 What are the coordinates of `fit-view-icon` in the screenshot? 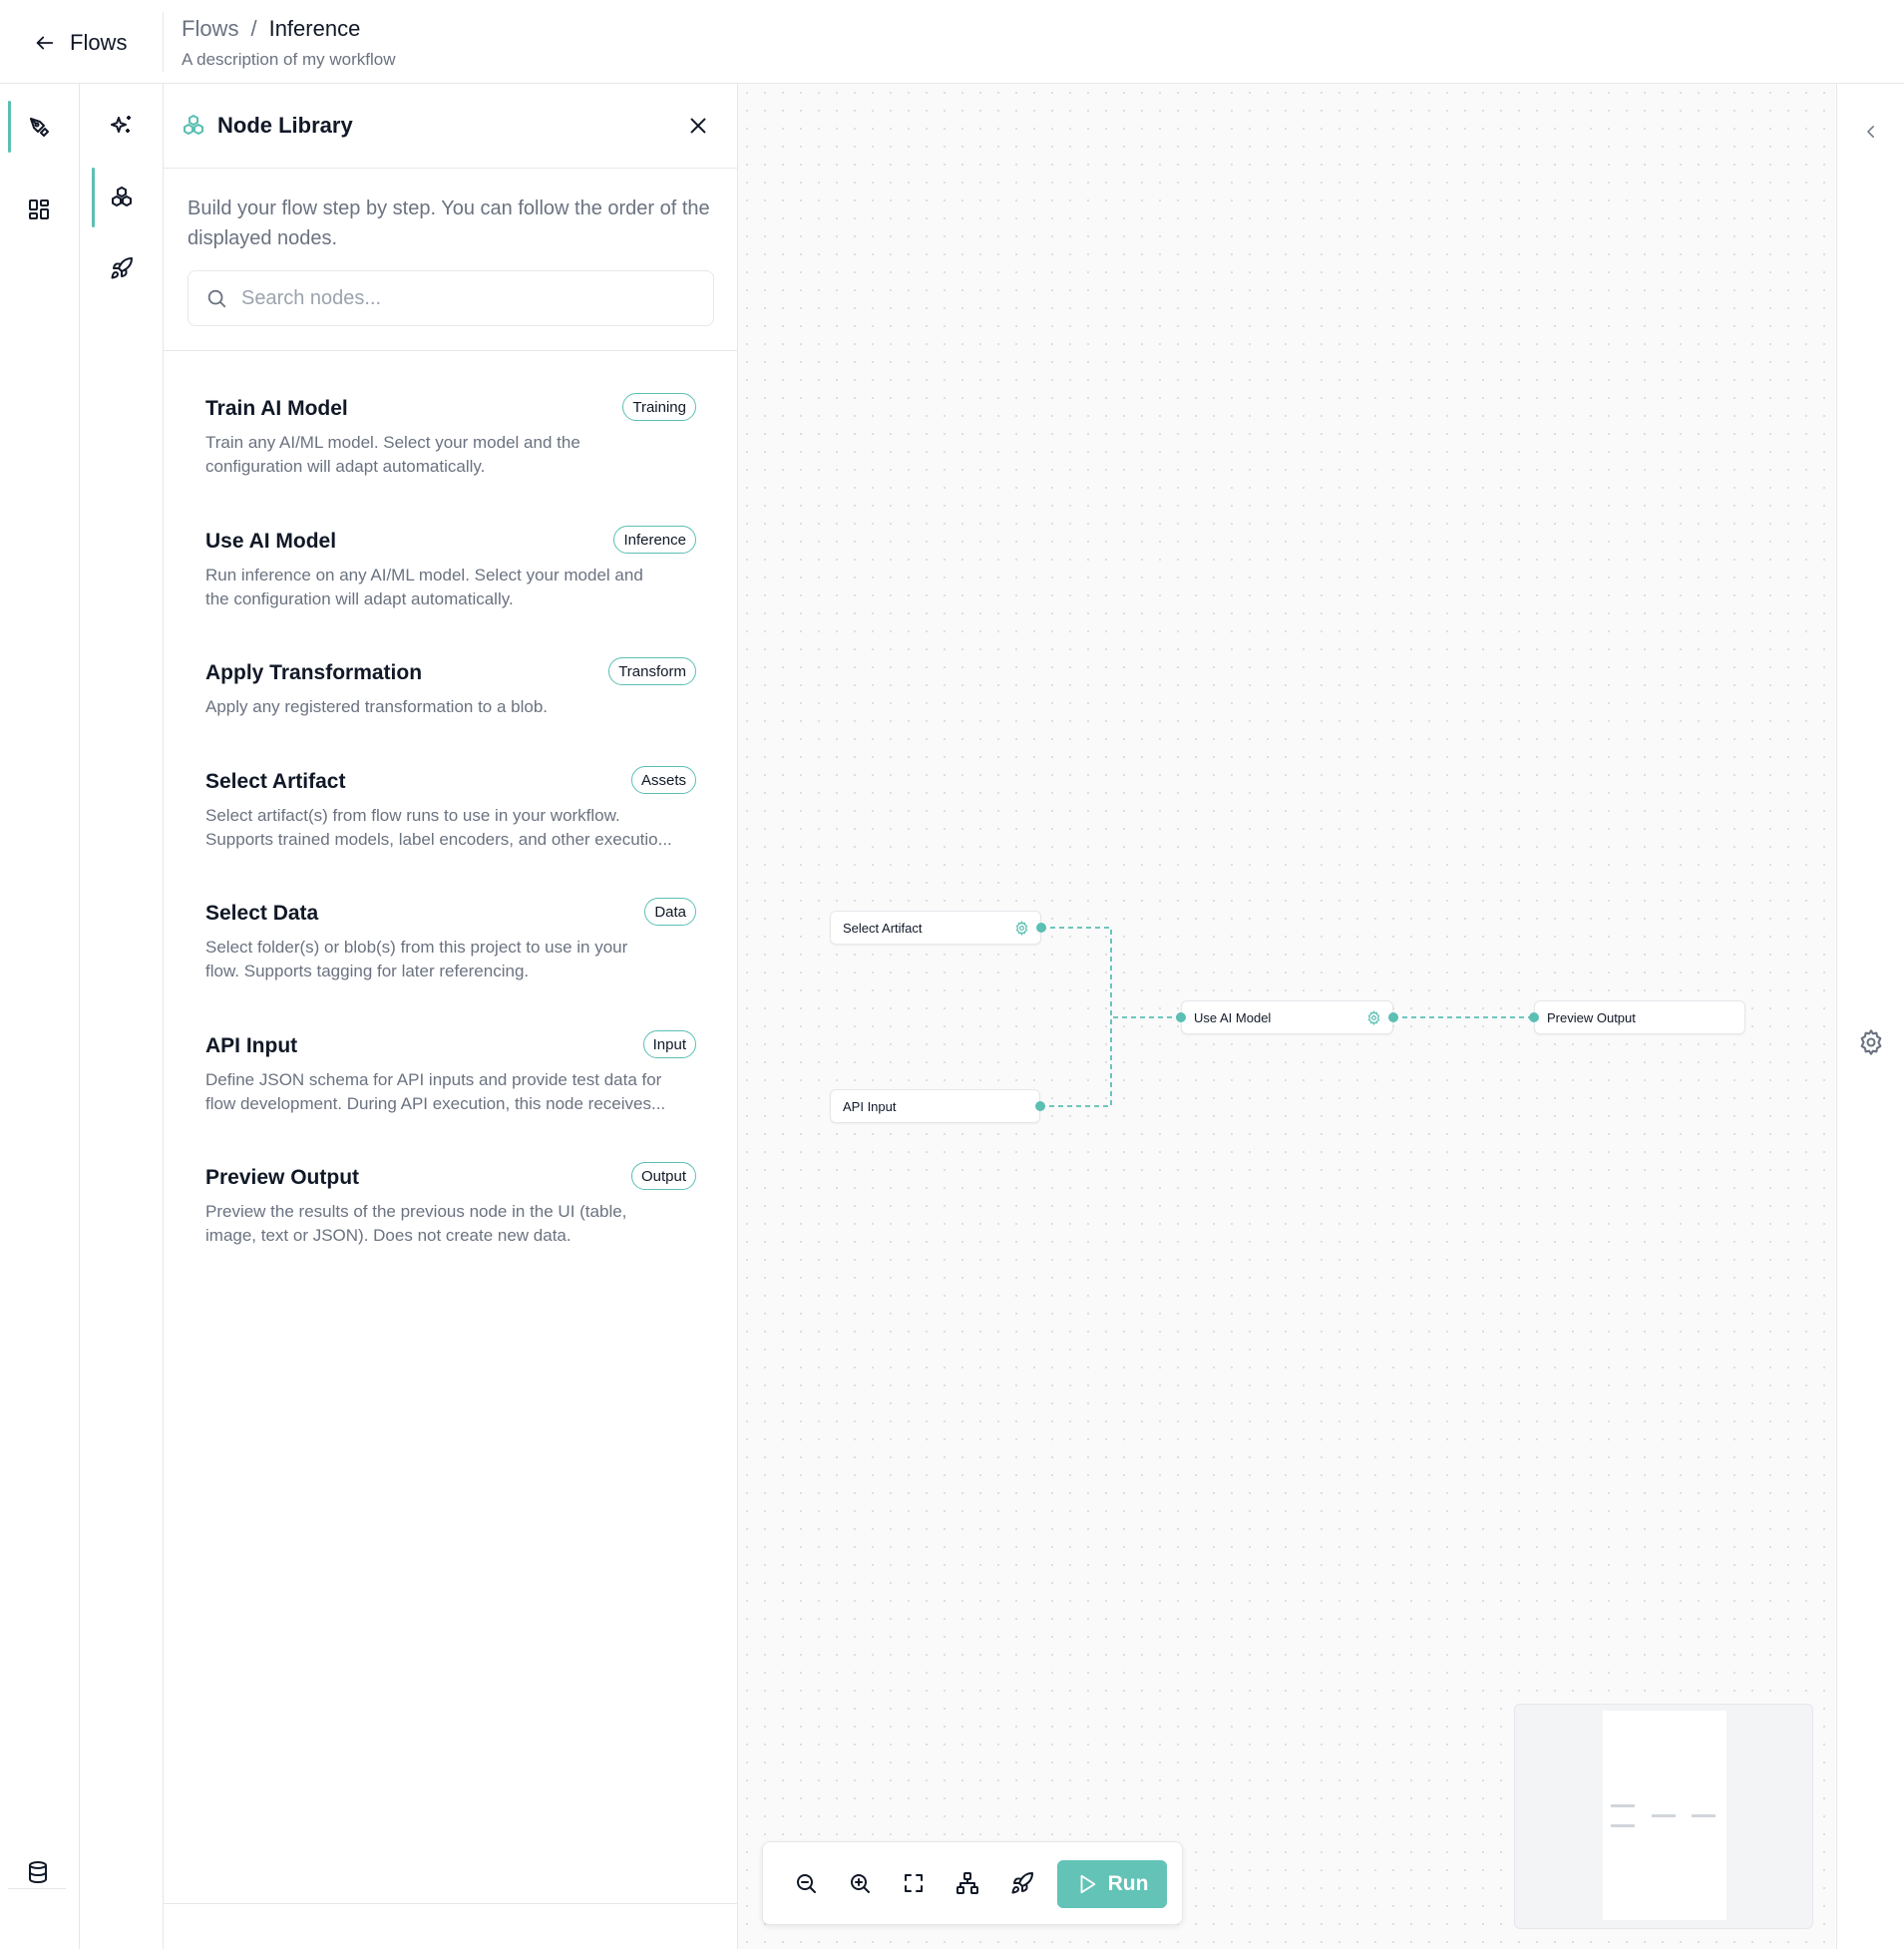 It's located at (914, 1883).